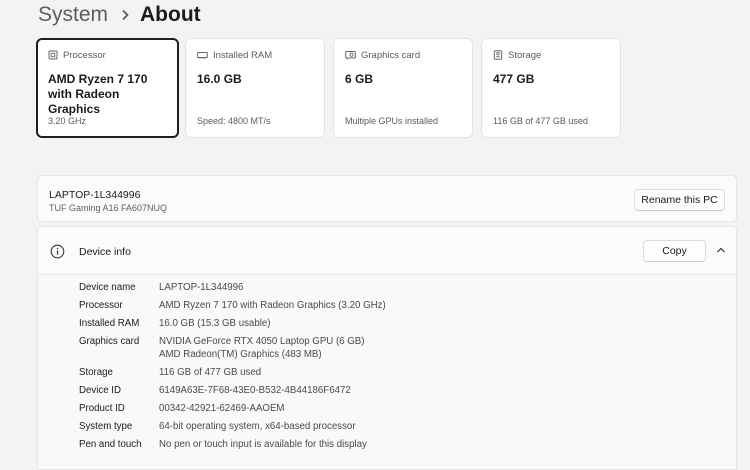 This screenshot has height=470, width=750. What do you see at coordinates (679, 200) in the screenshot?
I see `rename-pc-button: Rename this PC` at bounding box center [679, 200].